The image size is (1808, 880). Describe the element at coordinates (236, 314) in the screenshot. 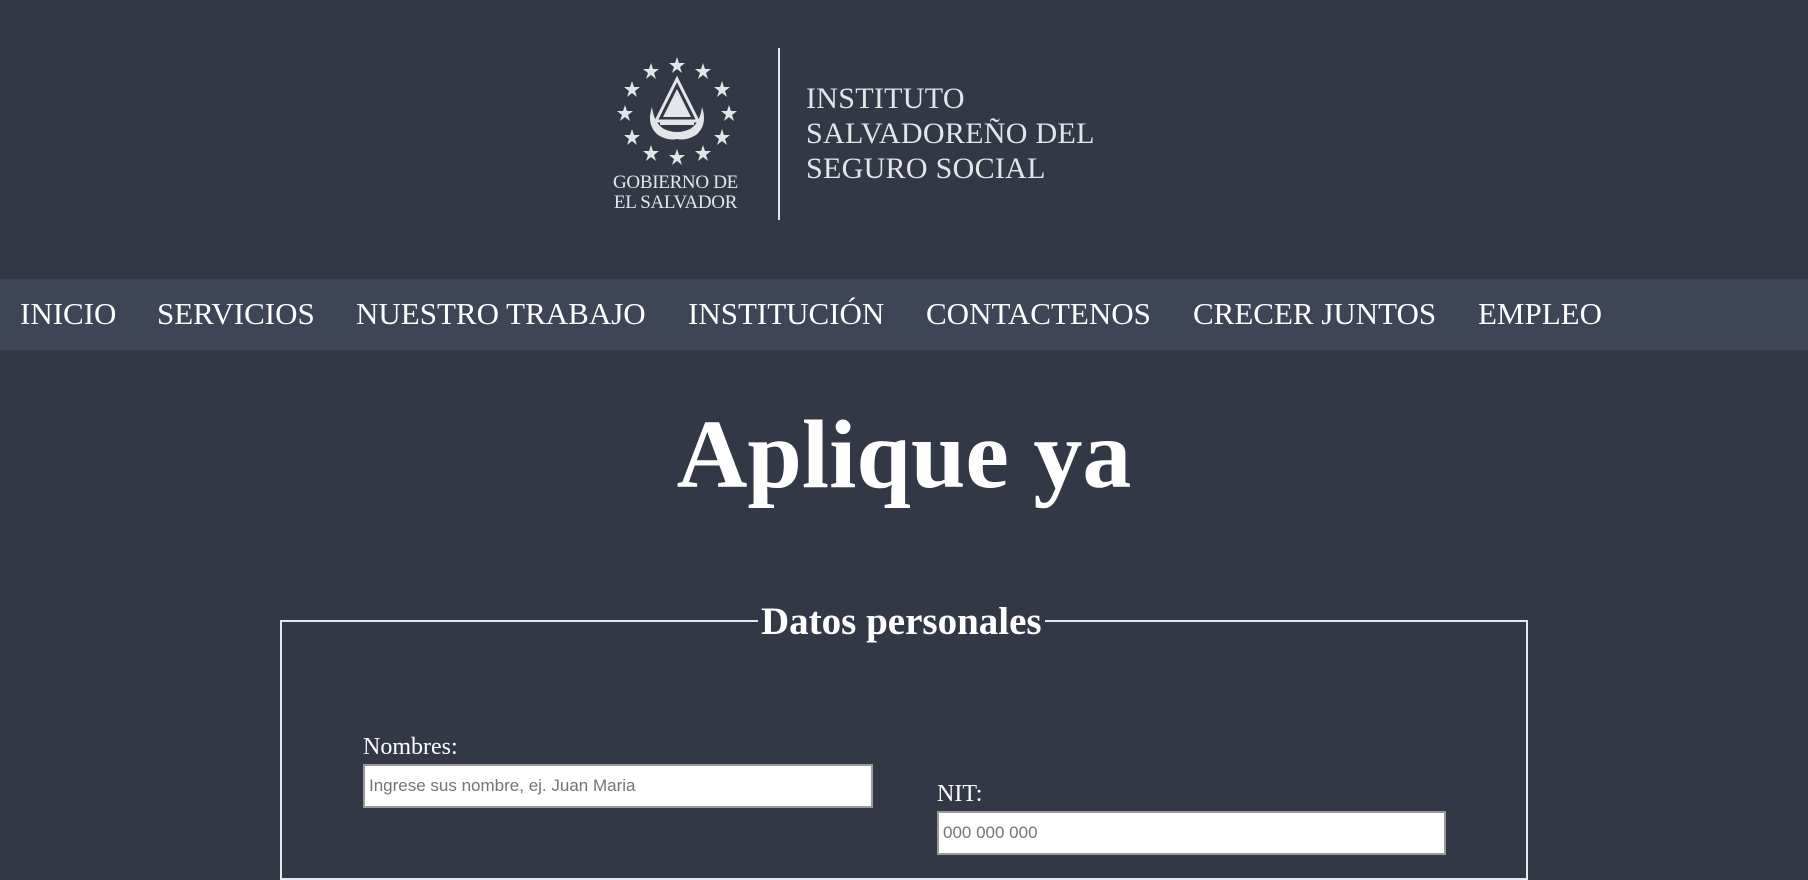

I see `nav-item-servicios: SERVICIOS` at that location.